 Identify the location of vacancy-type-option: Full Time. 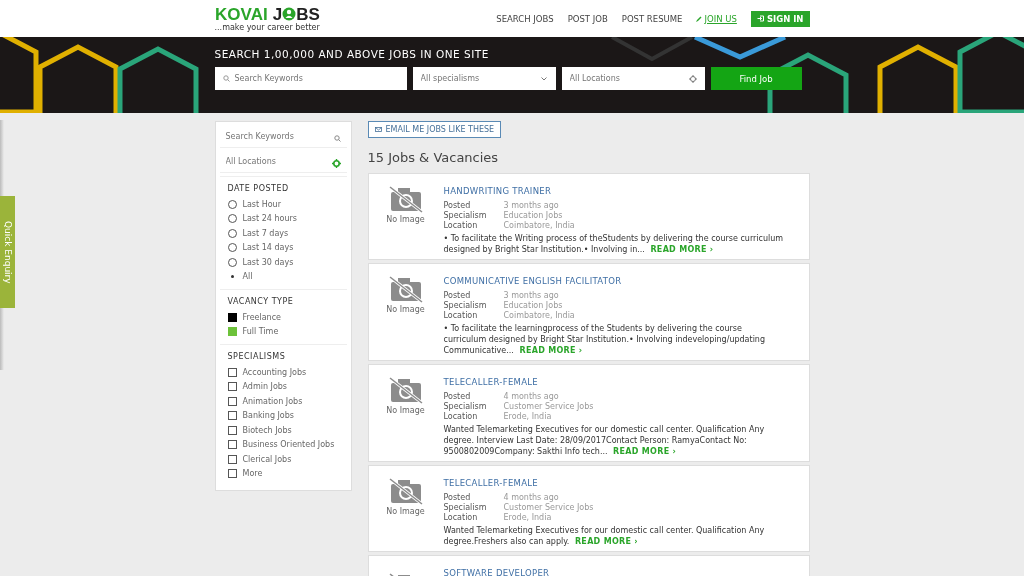
(283, 331).